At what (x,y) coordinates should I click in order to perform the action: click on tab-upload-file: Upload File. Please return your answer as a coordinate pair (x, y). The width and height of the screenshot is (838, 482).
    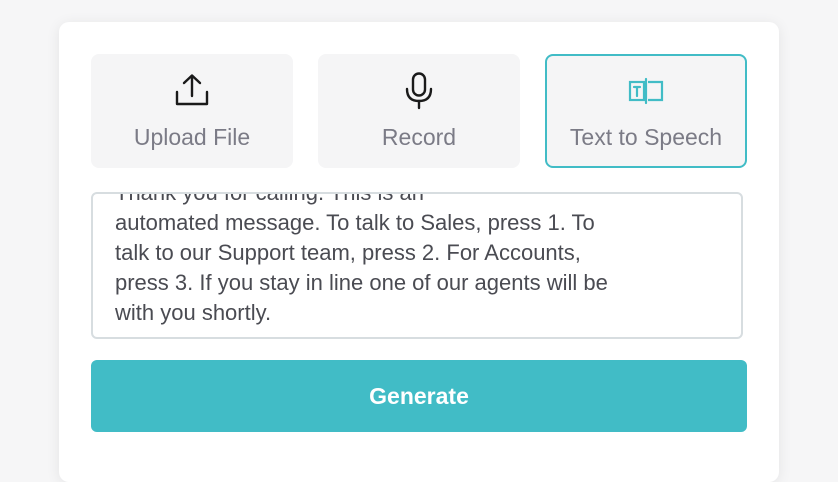
    Looking at the image, I should click on (192, 111).